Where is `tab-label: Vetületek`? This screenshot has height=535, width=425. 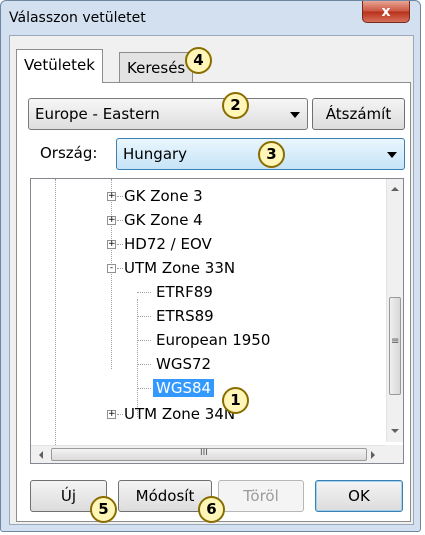 tab-label: Vetületek is located at coordinates (59, 65).